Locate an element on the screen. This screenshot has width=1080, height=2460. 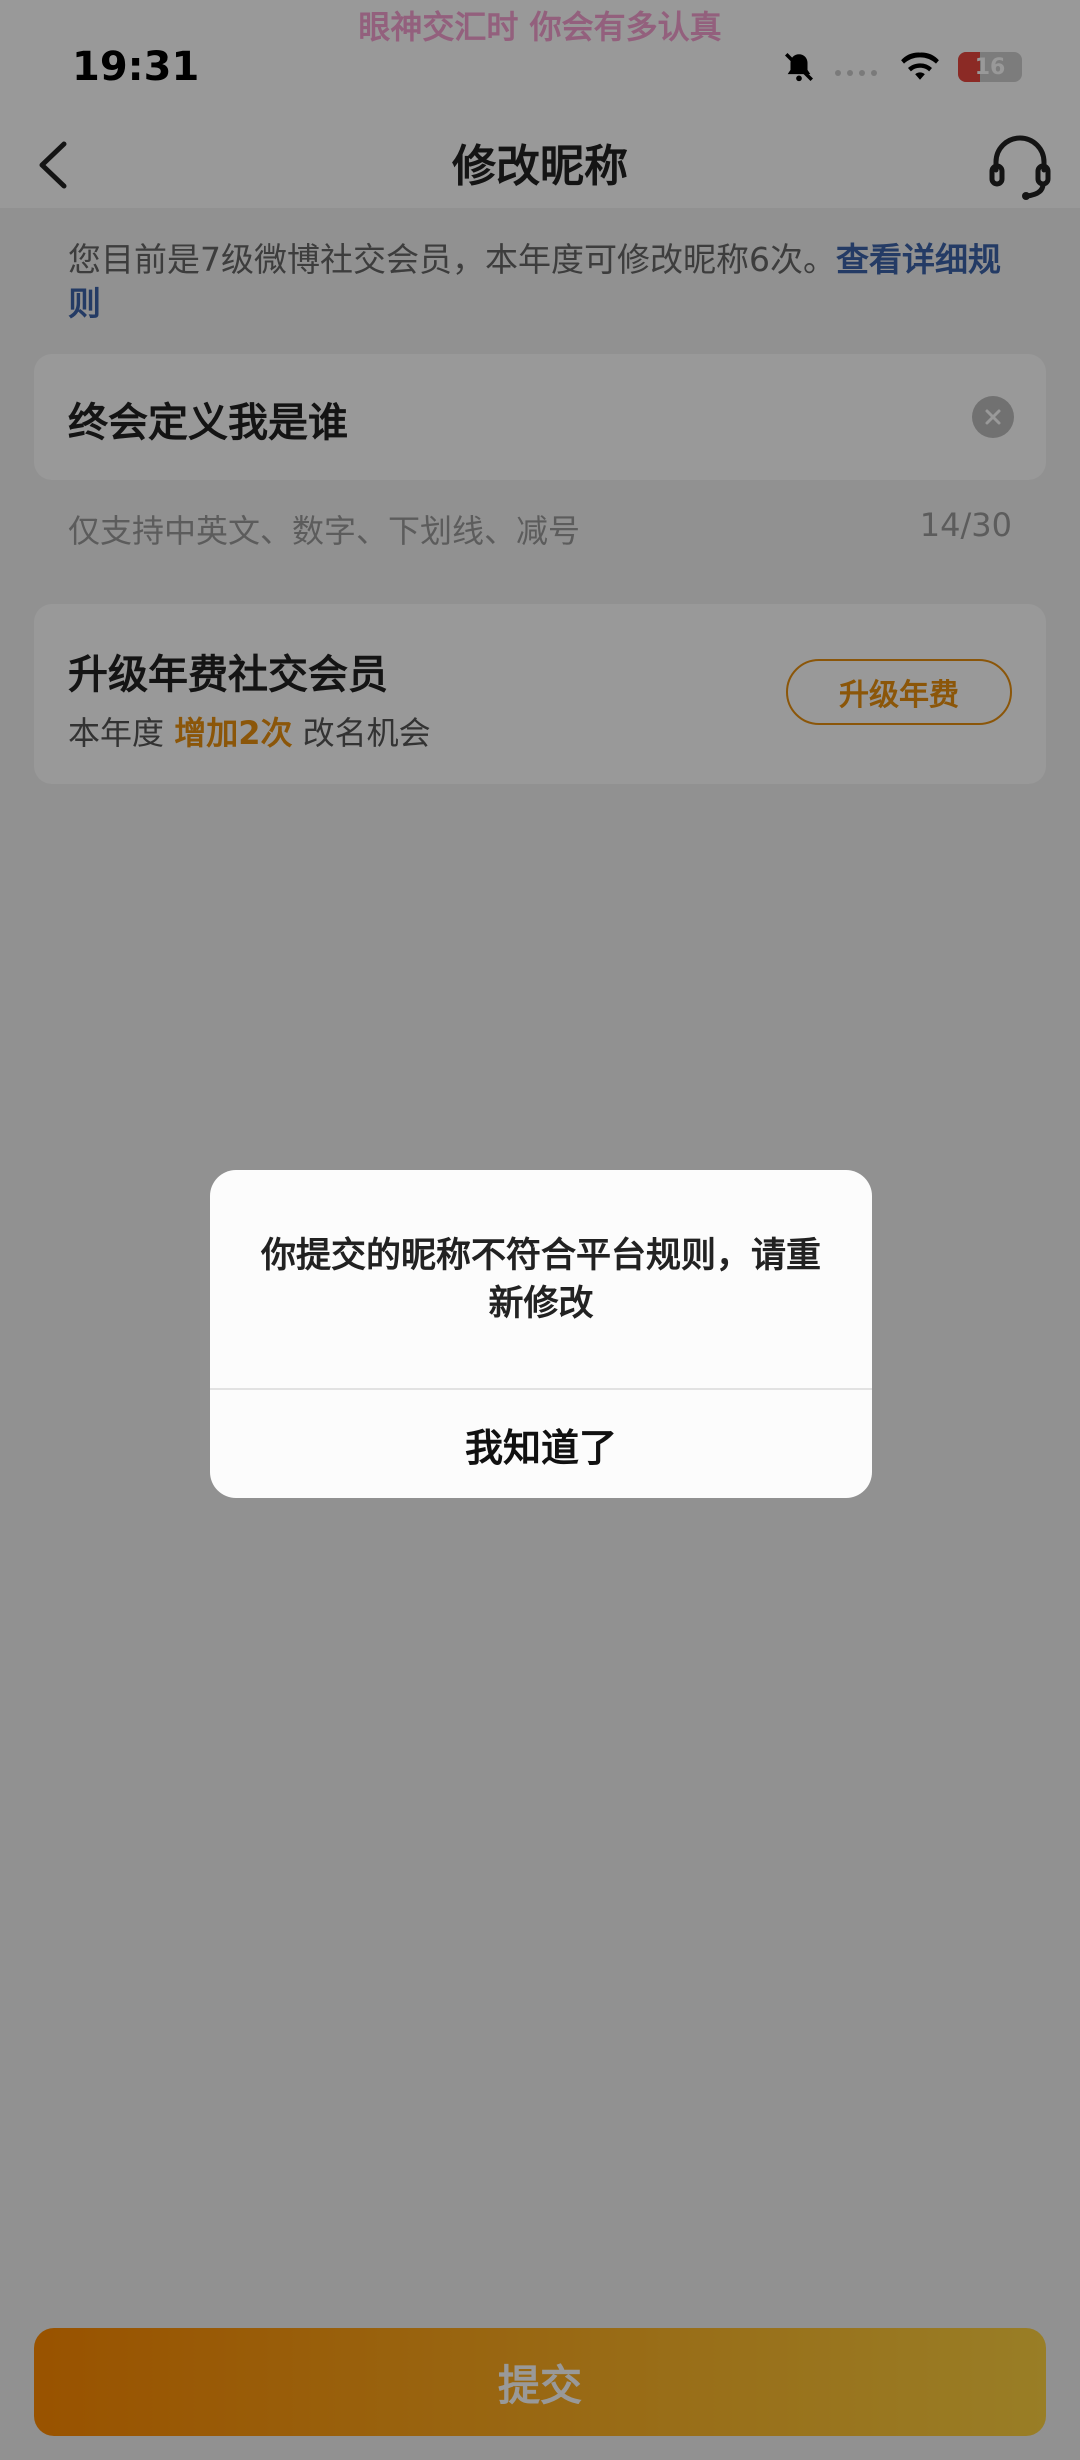
dialog-message: 你提交的昵称不符合平台规则，请重新修改 is located at coordinates (540, 1280).